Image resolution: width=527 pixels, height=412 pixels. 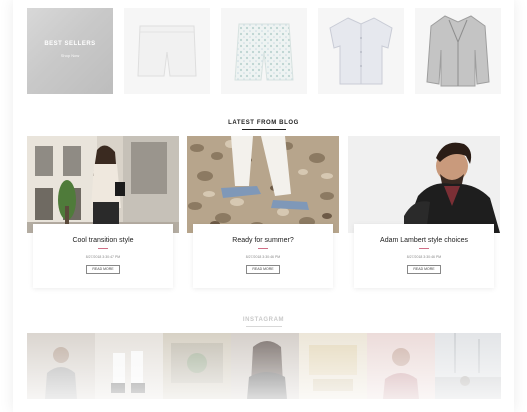 I want to click on instagram-heading: INSTAGRAM, so click(x=263, y=322).